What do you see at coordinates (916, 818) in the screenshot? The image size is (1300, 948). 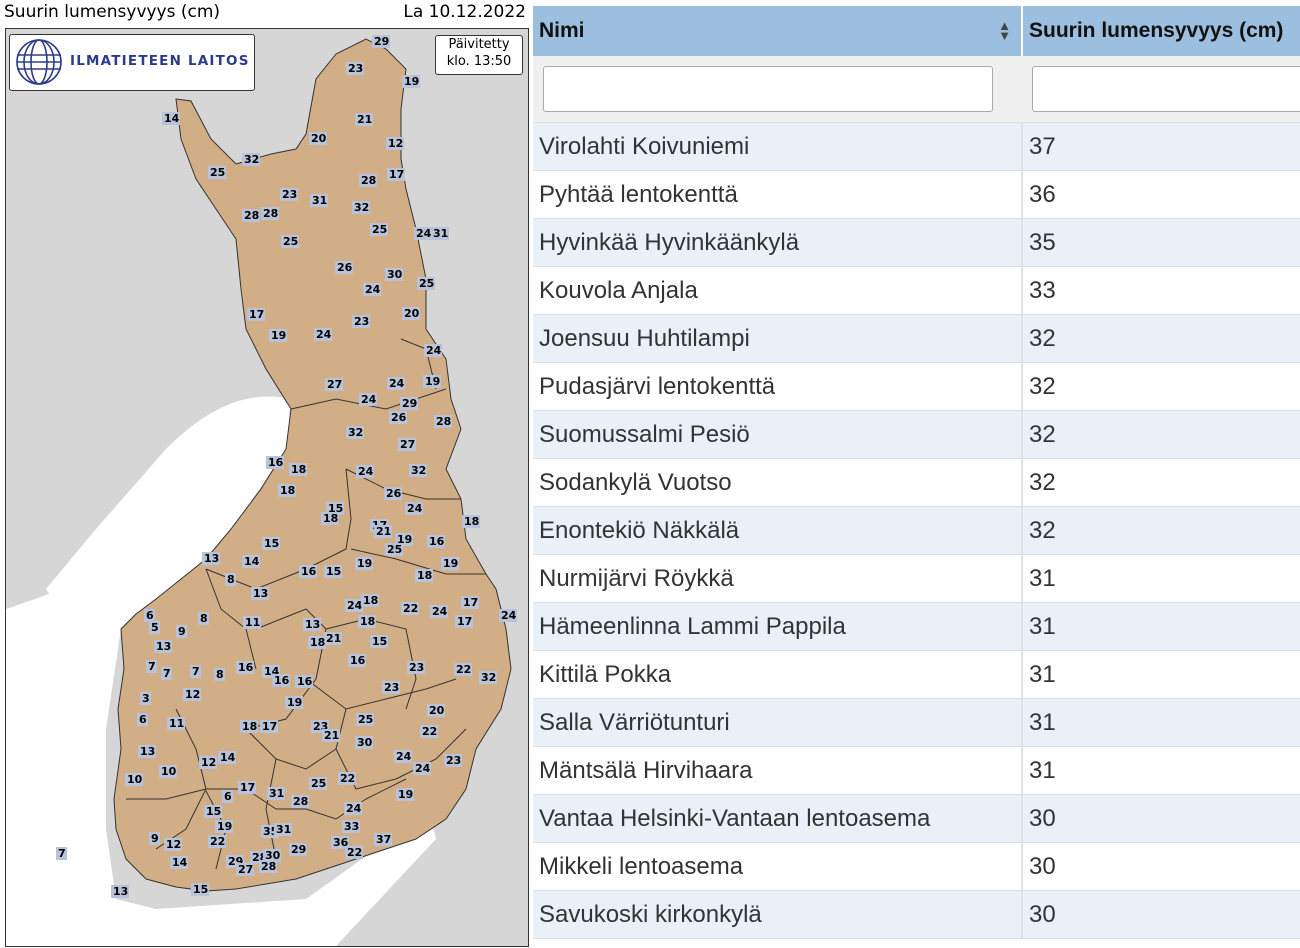 I see `table-row: Vantaa Helsinki-Vantaan lentoasema 30` at bounding box center [916, 818].